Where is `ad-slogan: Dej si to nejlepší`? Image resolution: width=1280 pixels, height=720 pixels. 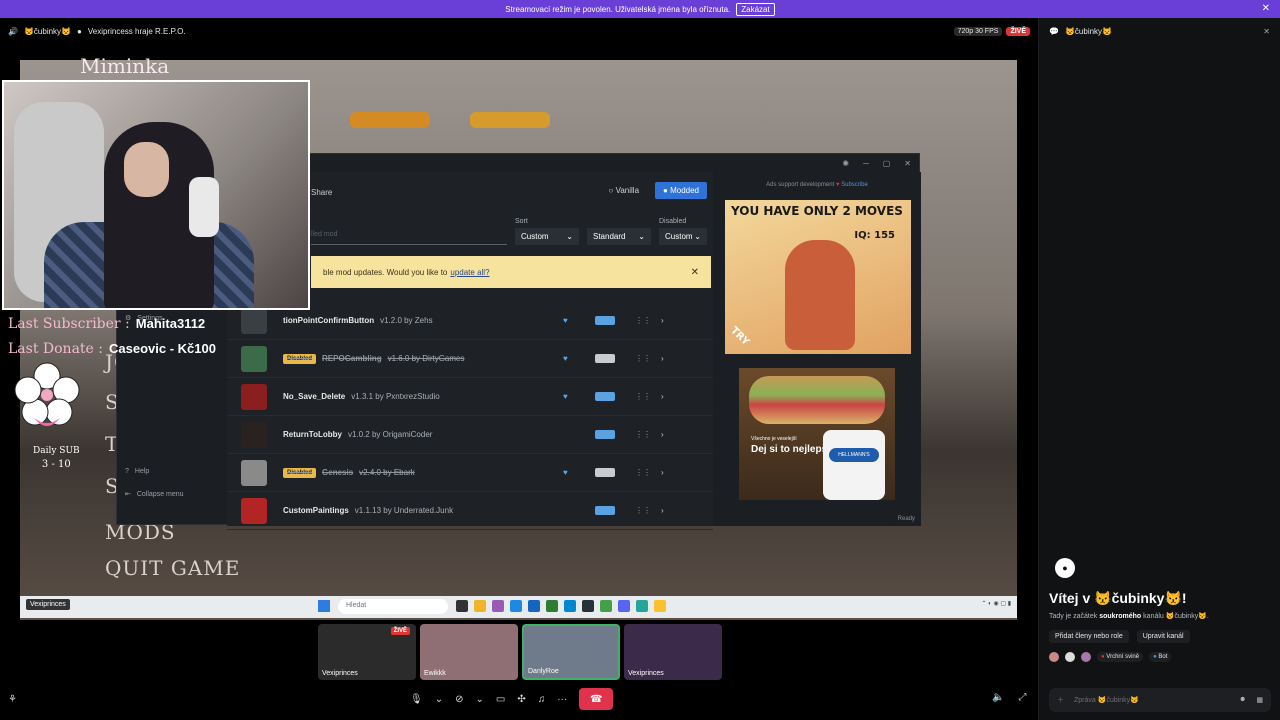
ad-slogan: Dej si to nejlepší is located at coordinates (790, 449).